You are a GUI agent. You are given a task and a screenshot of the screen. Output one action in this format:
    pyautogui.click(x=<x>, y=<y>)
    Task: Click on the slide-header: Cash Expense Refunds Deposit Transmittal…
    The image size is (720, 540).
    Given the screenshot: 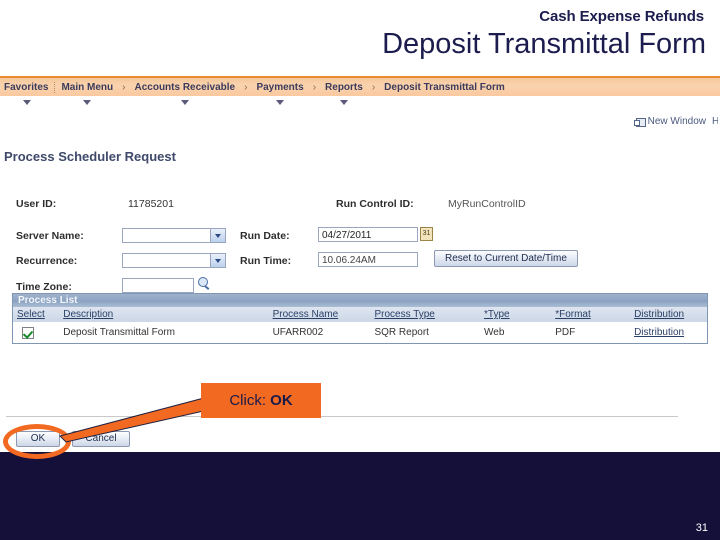 What is the action you would take?
    pyautogui.click(x=360, y=37)
    